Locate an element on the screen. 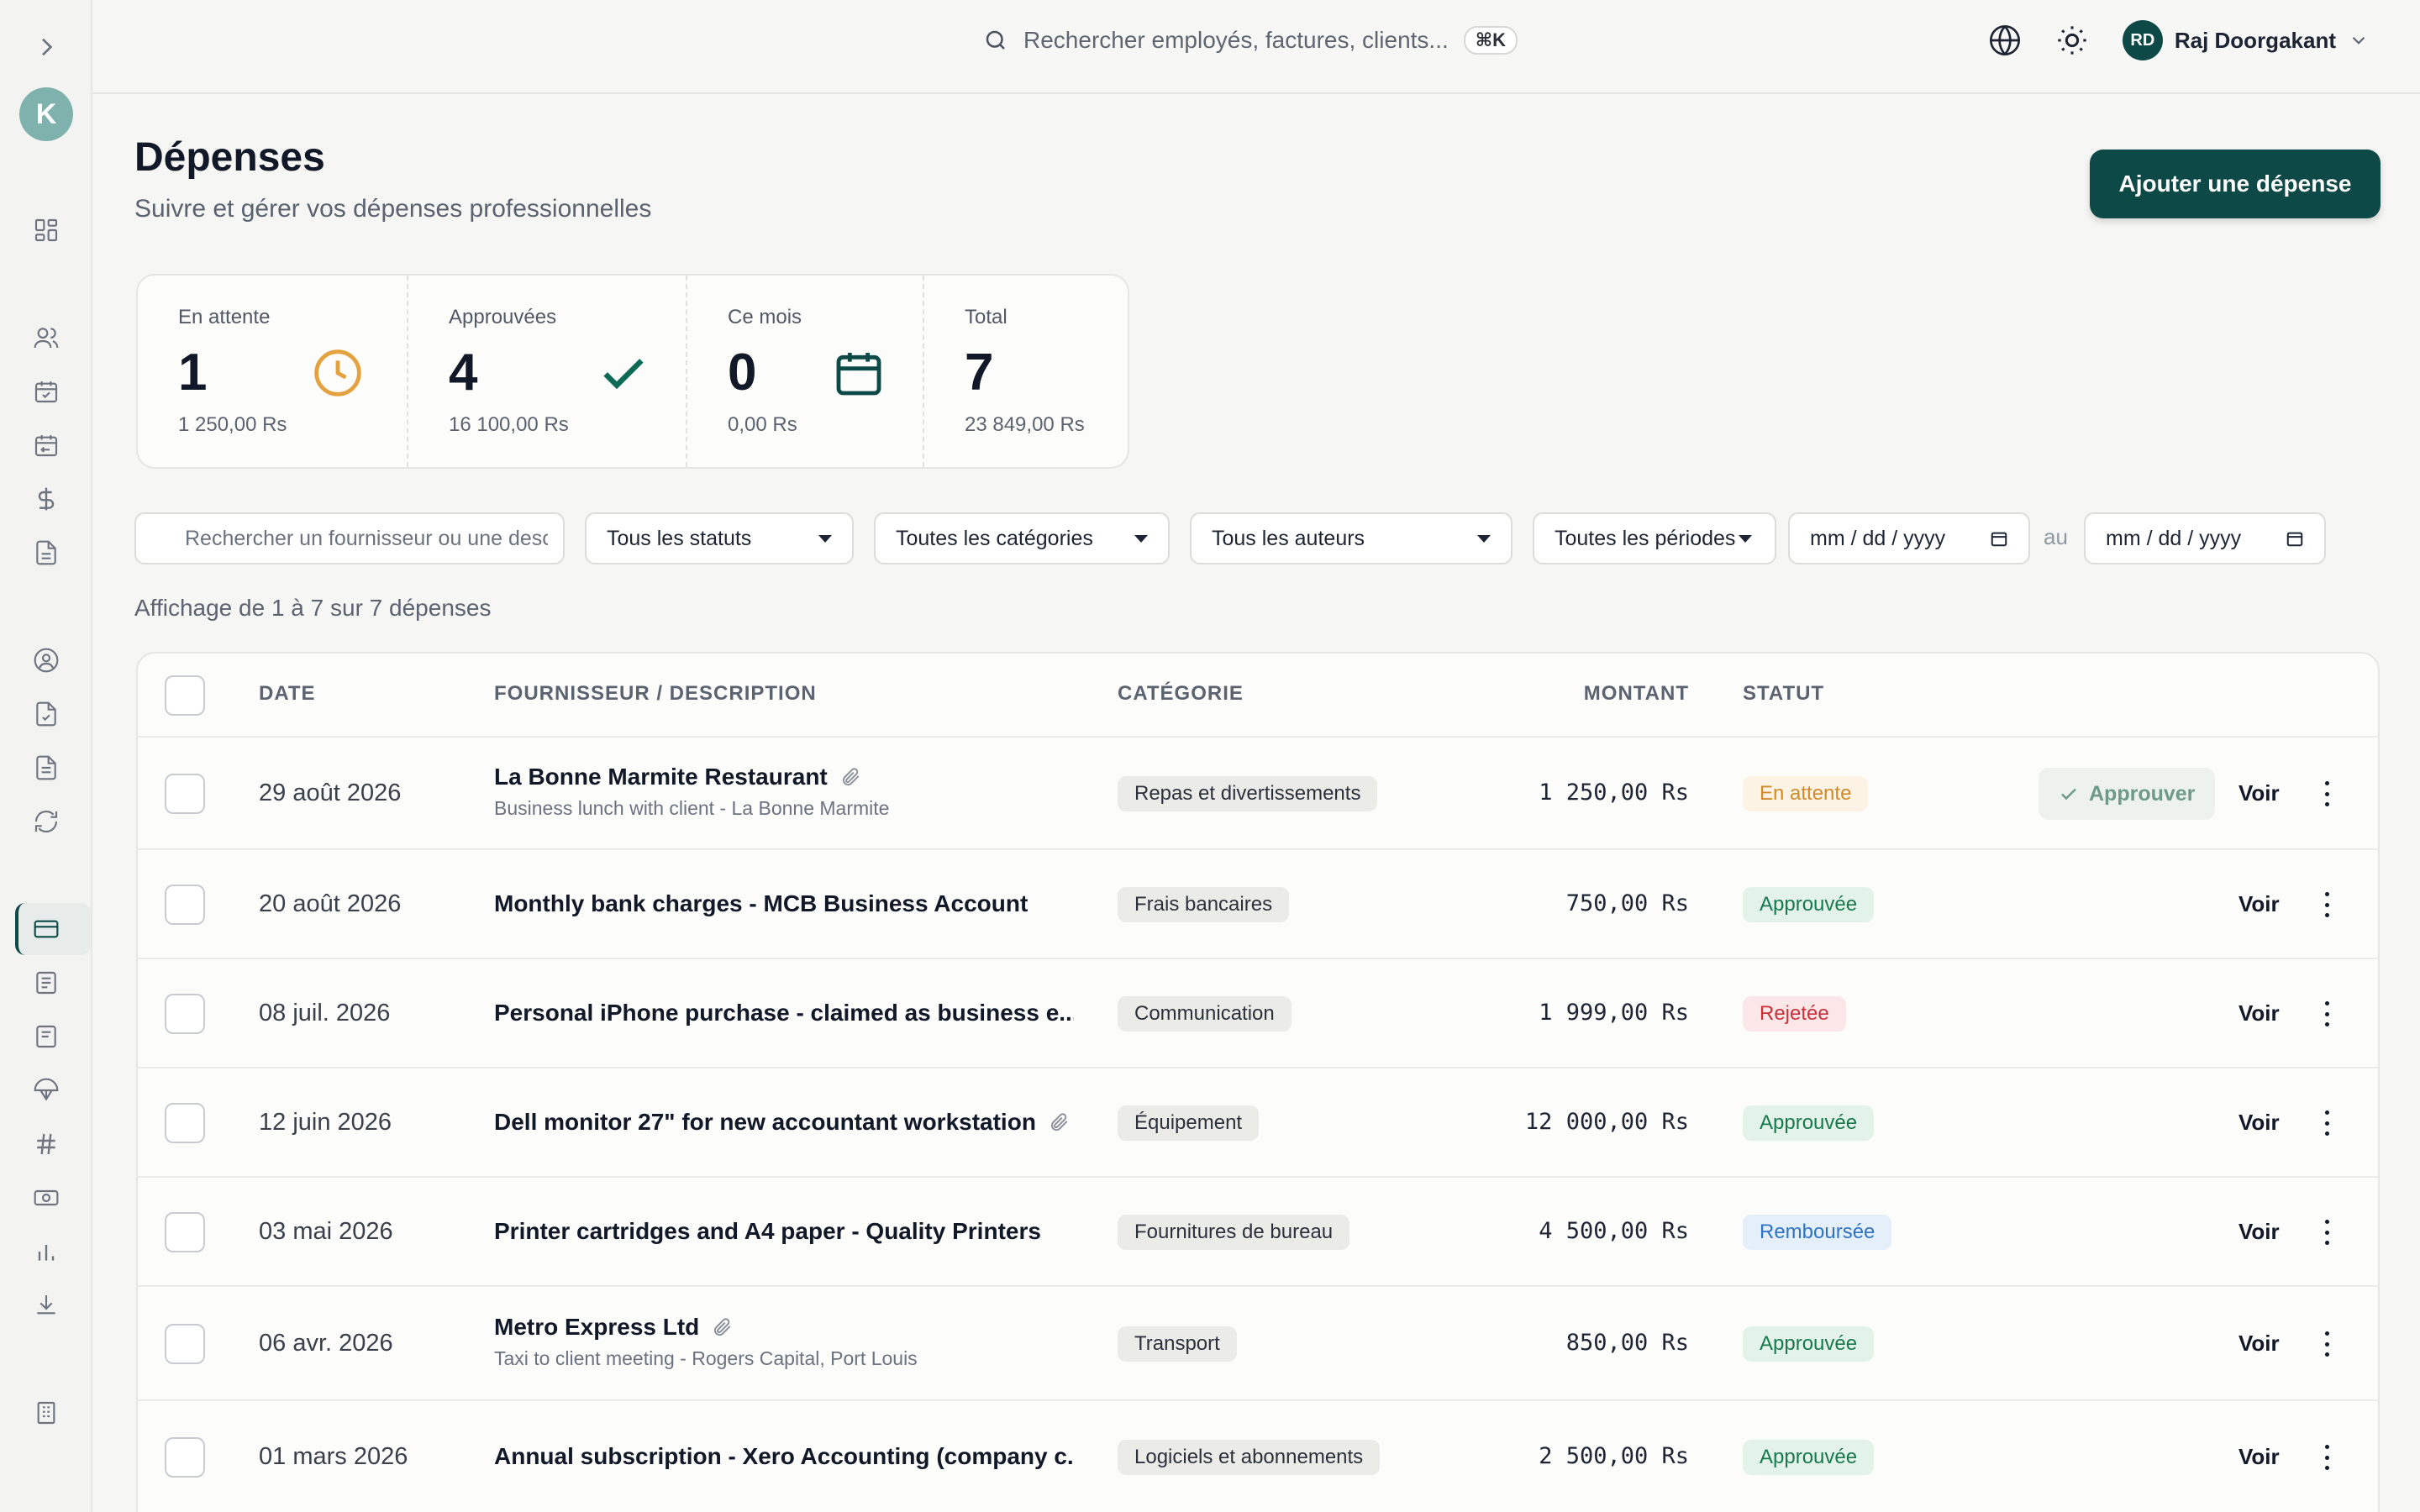  file-check-icon is located at coordinates (46, 714).